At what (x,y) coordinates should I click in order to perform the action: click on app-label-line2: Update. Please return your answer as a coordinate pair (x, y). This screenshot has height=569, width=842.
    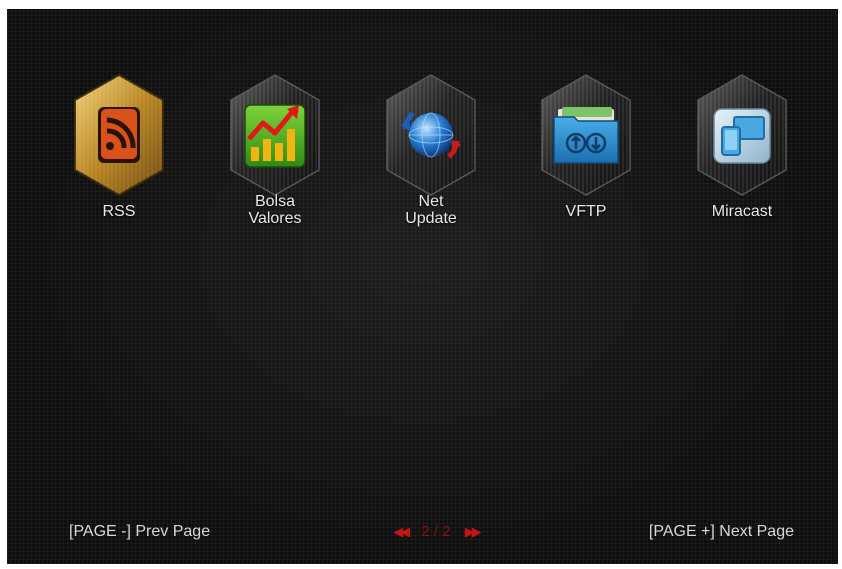
    Looking at the image, I should click on (431, 218).